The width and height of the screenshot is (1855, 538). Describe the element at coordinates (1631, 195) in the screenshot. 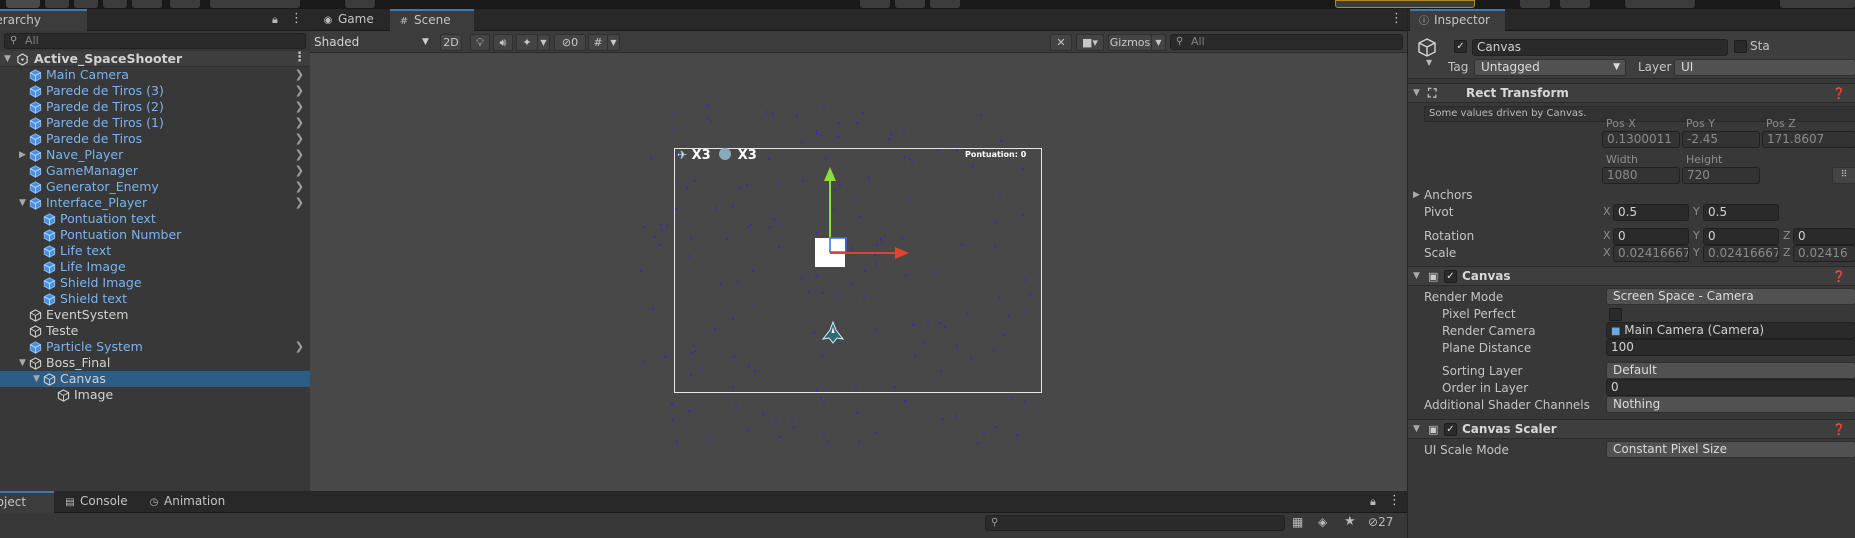

I see `anchors-row: ▶ Anchors` at that location.